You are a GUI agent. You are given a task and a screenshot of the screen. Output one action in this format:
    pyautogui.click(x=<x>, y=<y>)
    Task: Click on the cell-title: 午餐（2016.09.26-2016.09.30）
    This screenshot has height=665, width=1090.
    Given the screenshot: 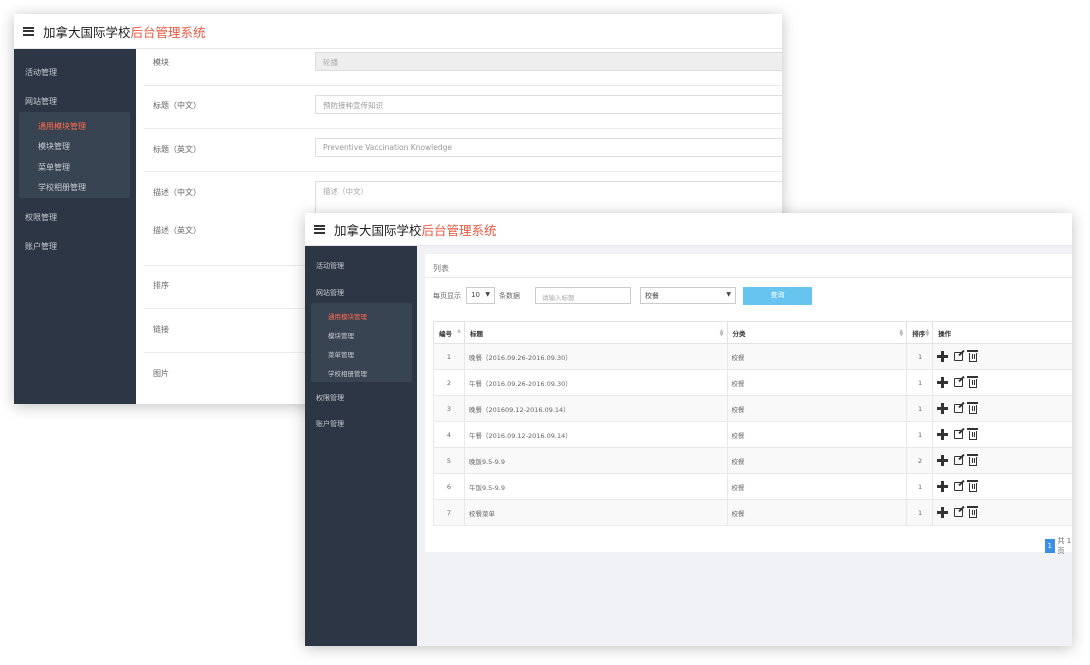 What is the action you would take?
    pyautogui.click(x=595, y=382)
    